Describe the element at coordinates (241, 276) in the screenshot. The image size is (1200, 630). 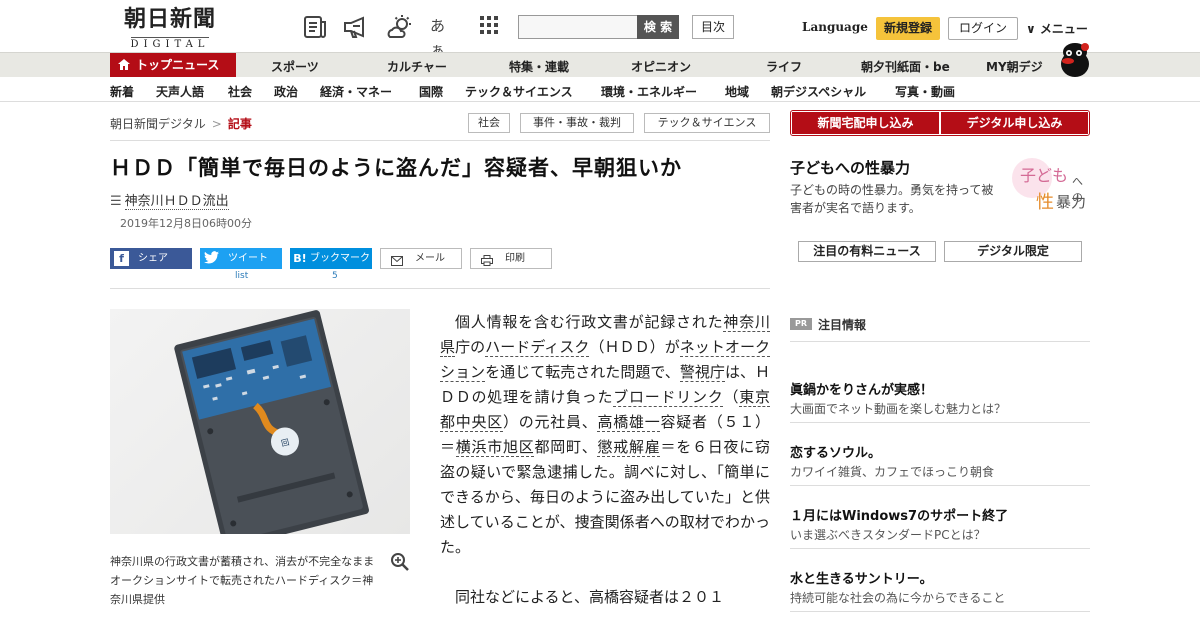
I see `tweet-count: list` at that location.